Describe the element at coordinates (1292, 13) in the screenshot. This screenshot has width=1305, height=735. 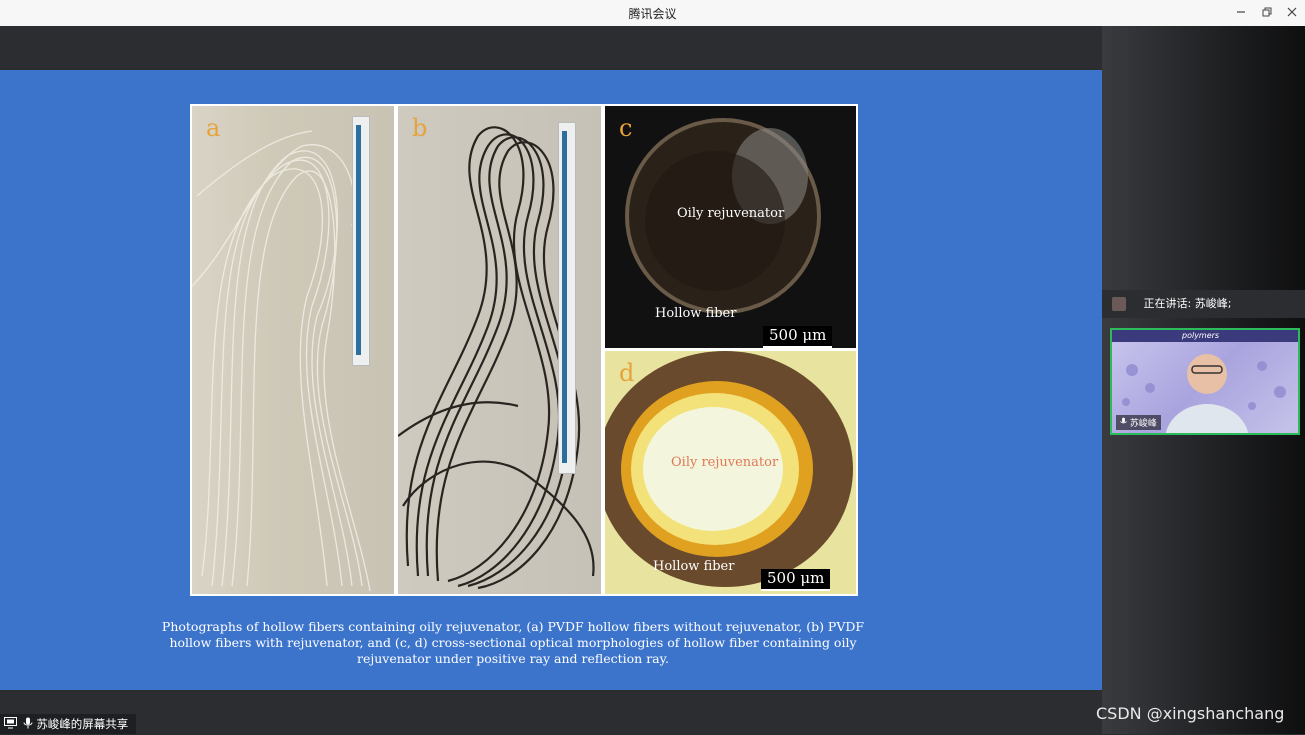
I see `close-icon` at that location.